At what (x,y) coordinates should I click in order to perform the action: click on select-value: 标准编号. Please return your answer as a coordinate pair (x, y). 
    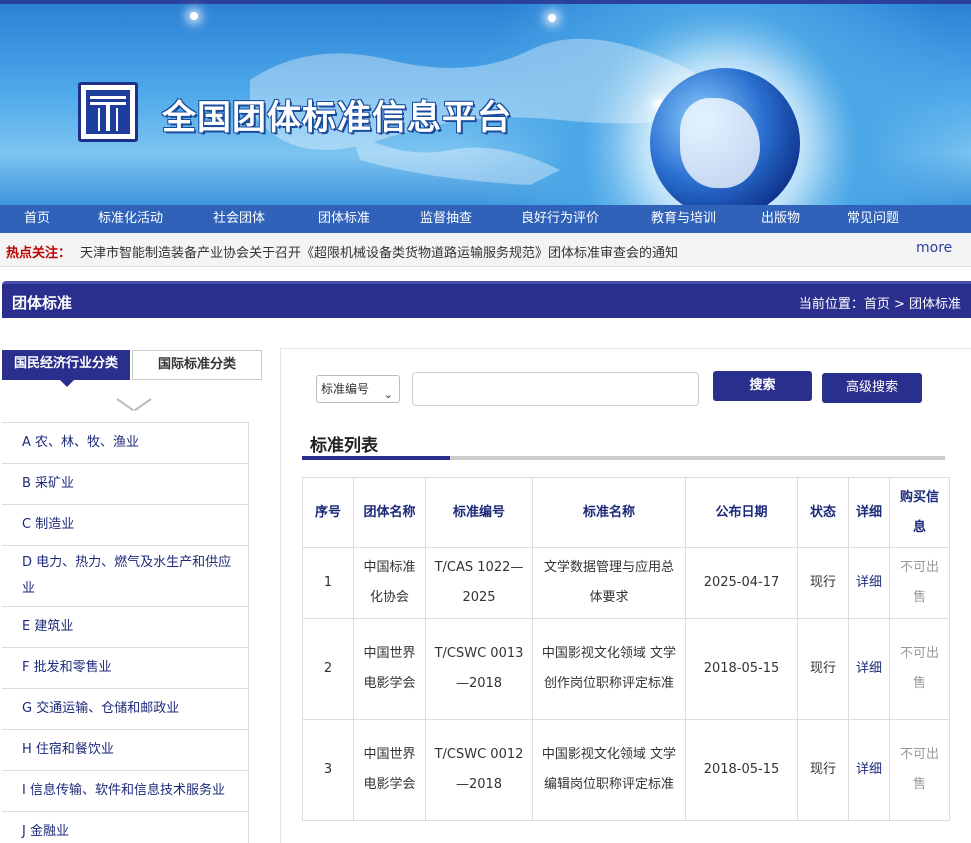
    Looking at the image, I should click on (345, 389).